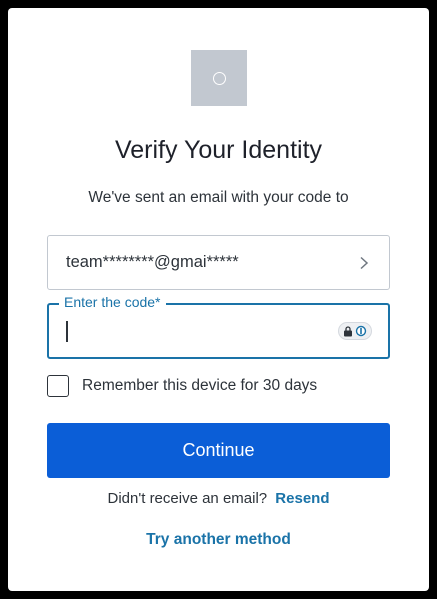  Describe the element at coordinates (152, 262) in the screenshot. I see `email-value: team********@gmai*****` at that location.